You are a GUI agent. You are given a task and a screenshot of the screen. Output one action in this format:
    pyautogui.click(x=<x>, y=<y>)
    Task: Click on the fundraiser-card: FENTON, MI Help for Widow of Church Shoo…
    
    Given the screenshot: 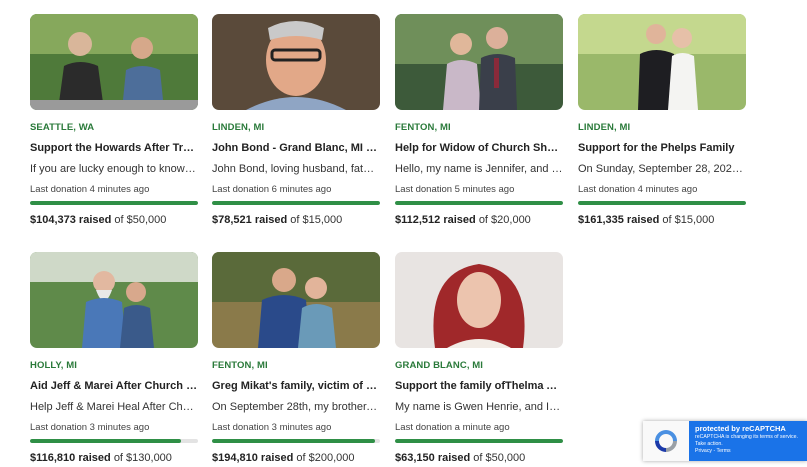 What is the action you would take?
    pyautogui.click(x=479, y=120)
    